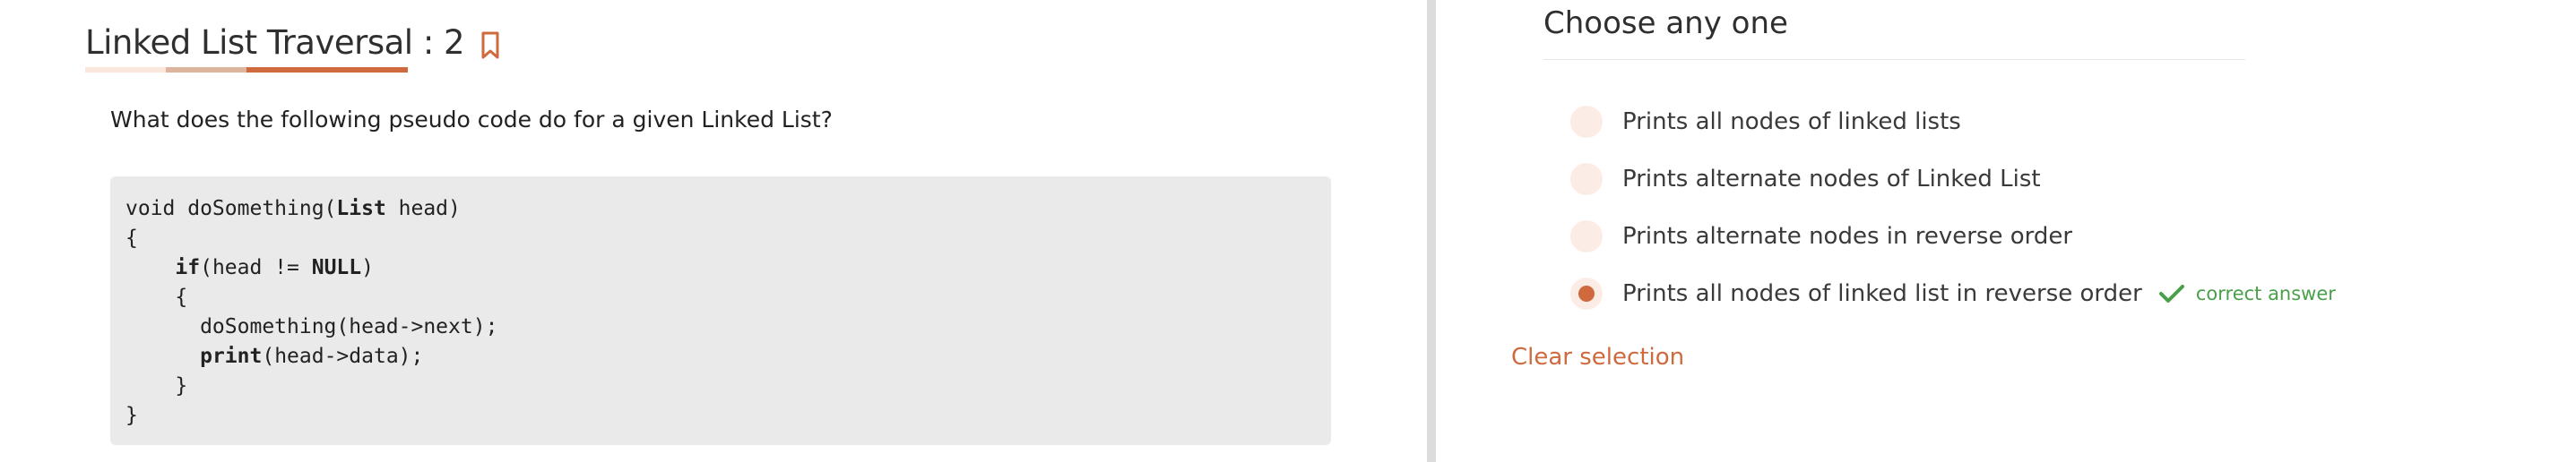 Image resolution: width=2576 pixels, height=462 pixels. I want to click on answer-option-1: Prints all nodes of linked lists, so click(1953, 121).